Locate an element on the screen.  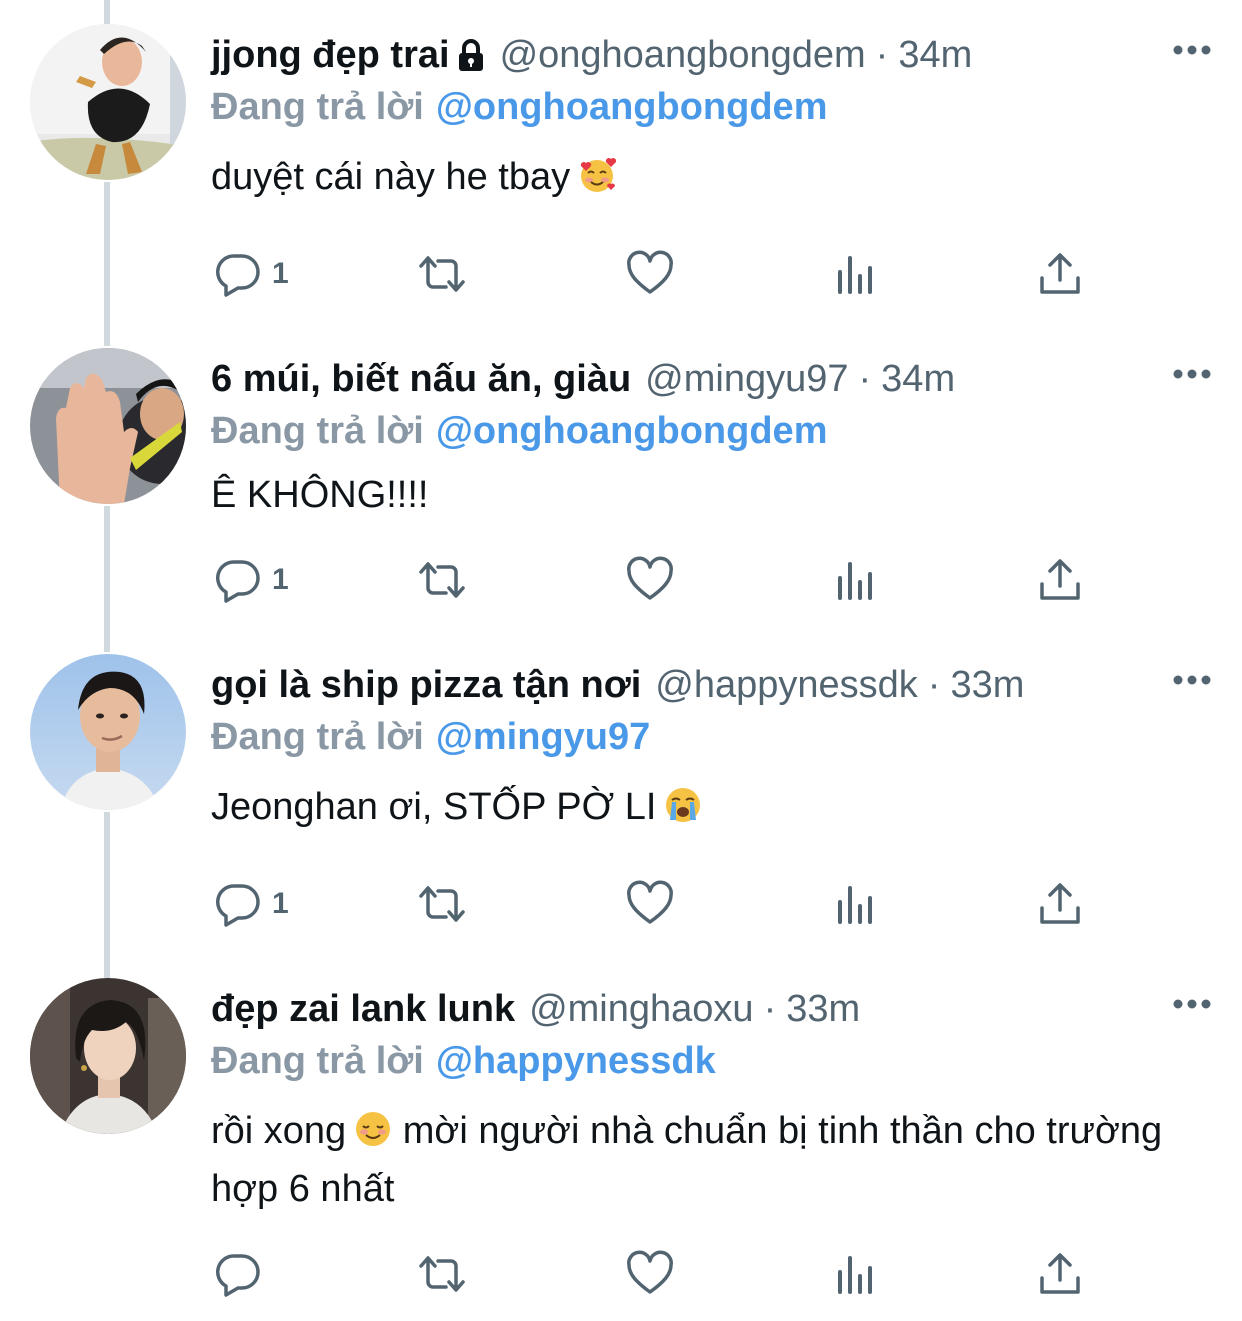
reply-button is located at coordinates (243, 1274).